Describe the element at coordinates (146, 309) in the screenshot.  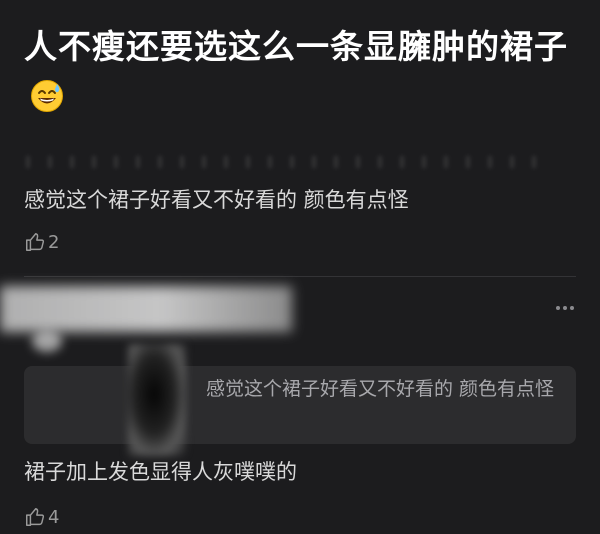
I see `blurred-username` at that location.